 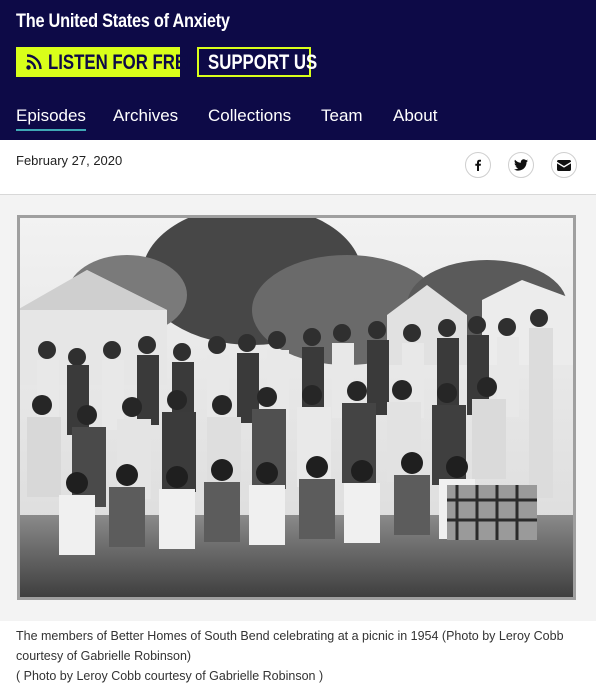 I want to click on rss-icon, so click(x=34, y=62).